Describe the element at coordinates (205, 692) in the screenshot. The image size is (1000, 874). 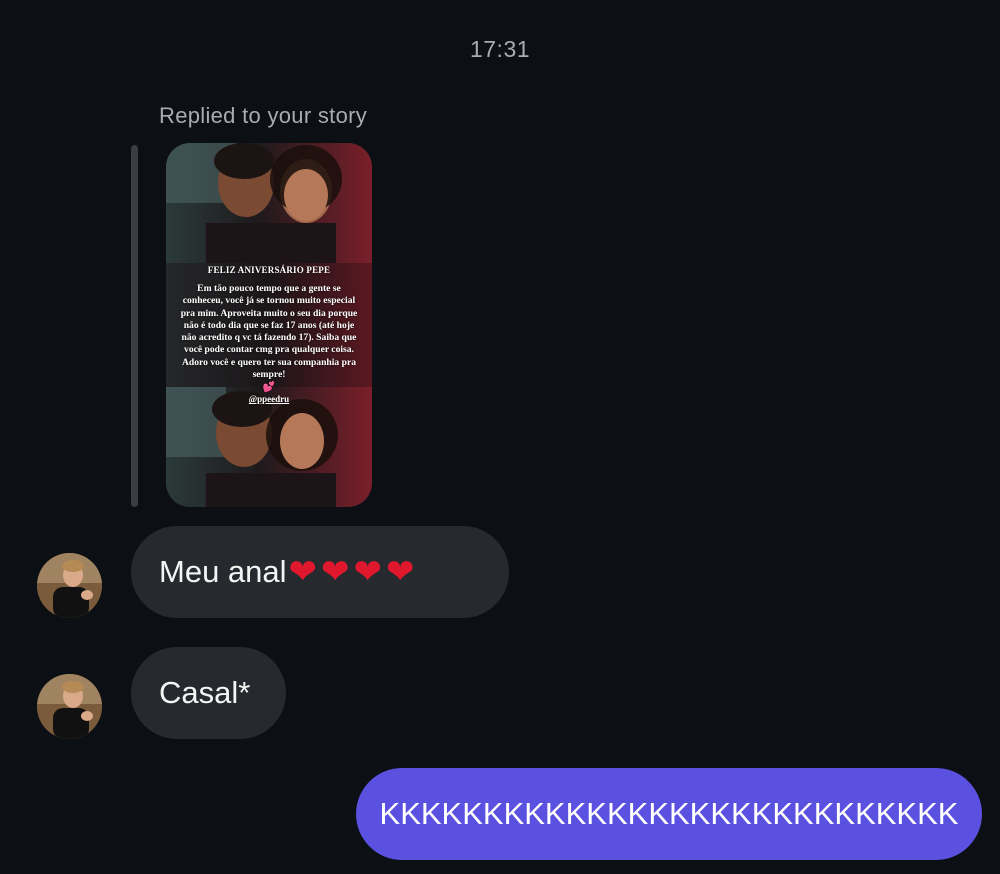
I see `message-text: Casal*` at that location.